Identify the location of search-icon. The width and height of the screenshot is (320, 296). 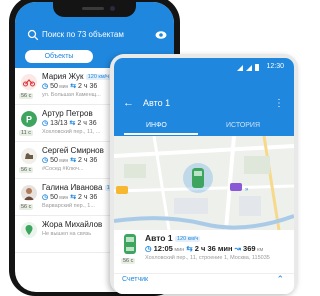
(33, 35).